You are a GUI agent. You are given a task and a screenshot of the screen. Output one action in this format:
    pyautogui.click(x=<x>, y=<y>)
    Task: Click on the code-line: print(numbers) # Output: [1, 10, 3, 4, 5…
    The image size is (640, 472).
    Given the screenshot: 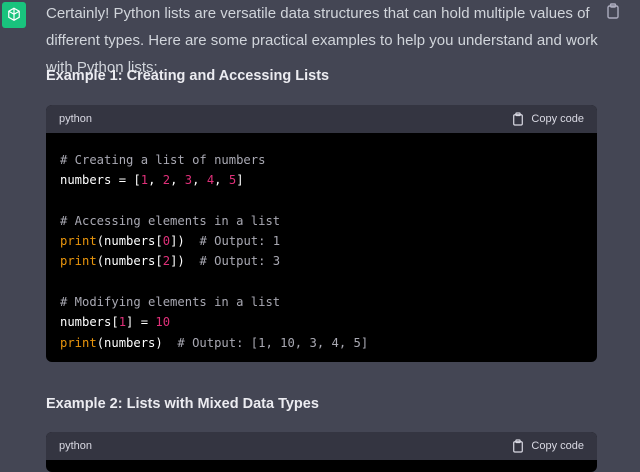 What is the action you would take?
    pyautogui.click(x=214, y=342)
    